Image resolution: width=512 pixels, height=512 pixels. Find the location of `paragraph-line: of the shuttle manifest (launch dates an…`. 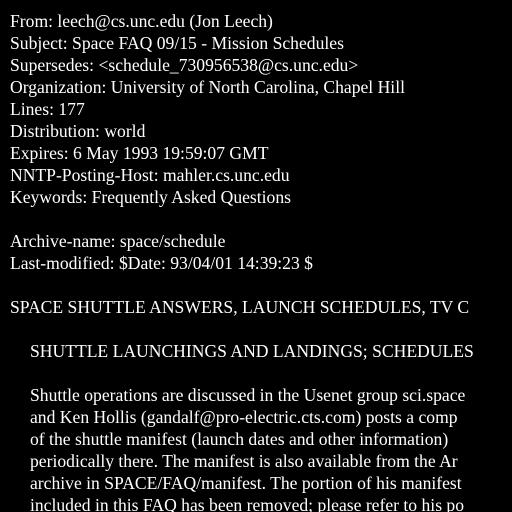

paragraph-line: of the shuttle manifest (launch dates an… is located at coordinates (239, 439).